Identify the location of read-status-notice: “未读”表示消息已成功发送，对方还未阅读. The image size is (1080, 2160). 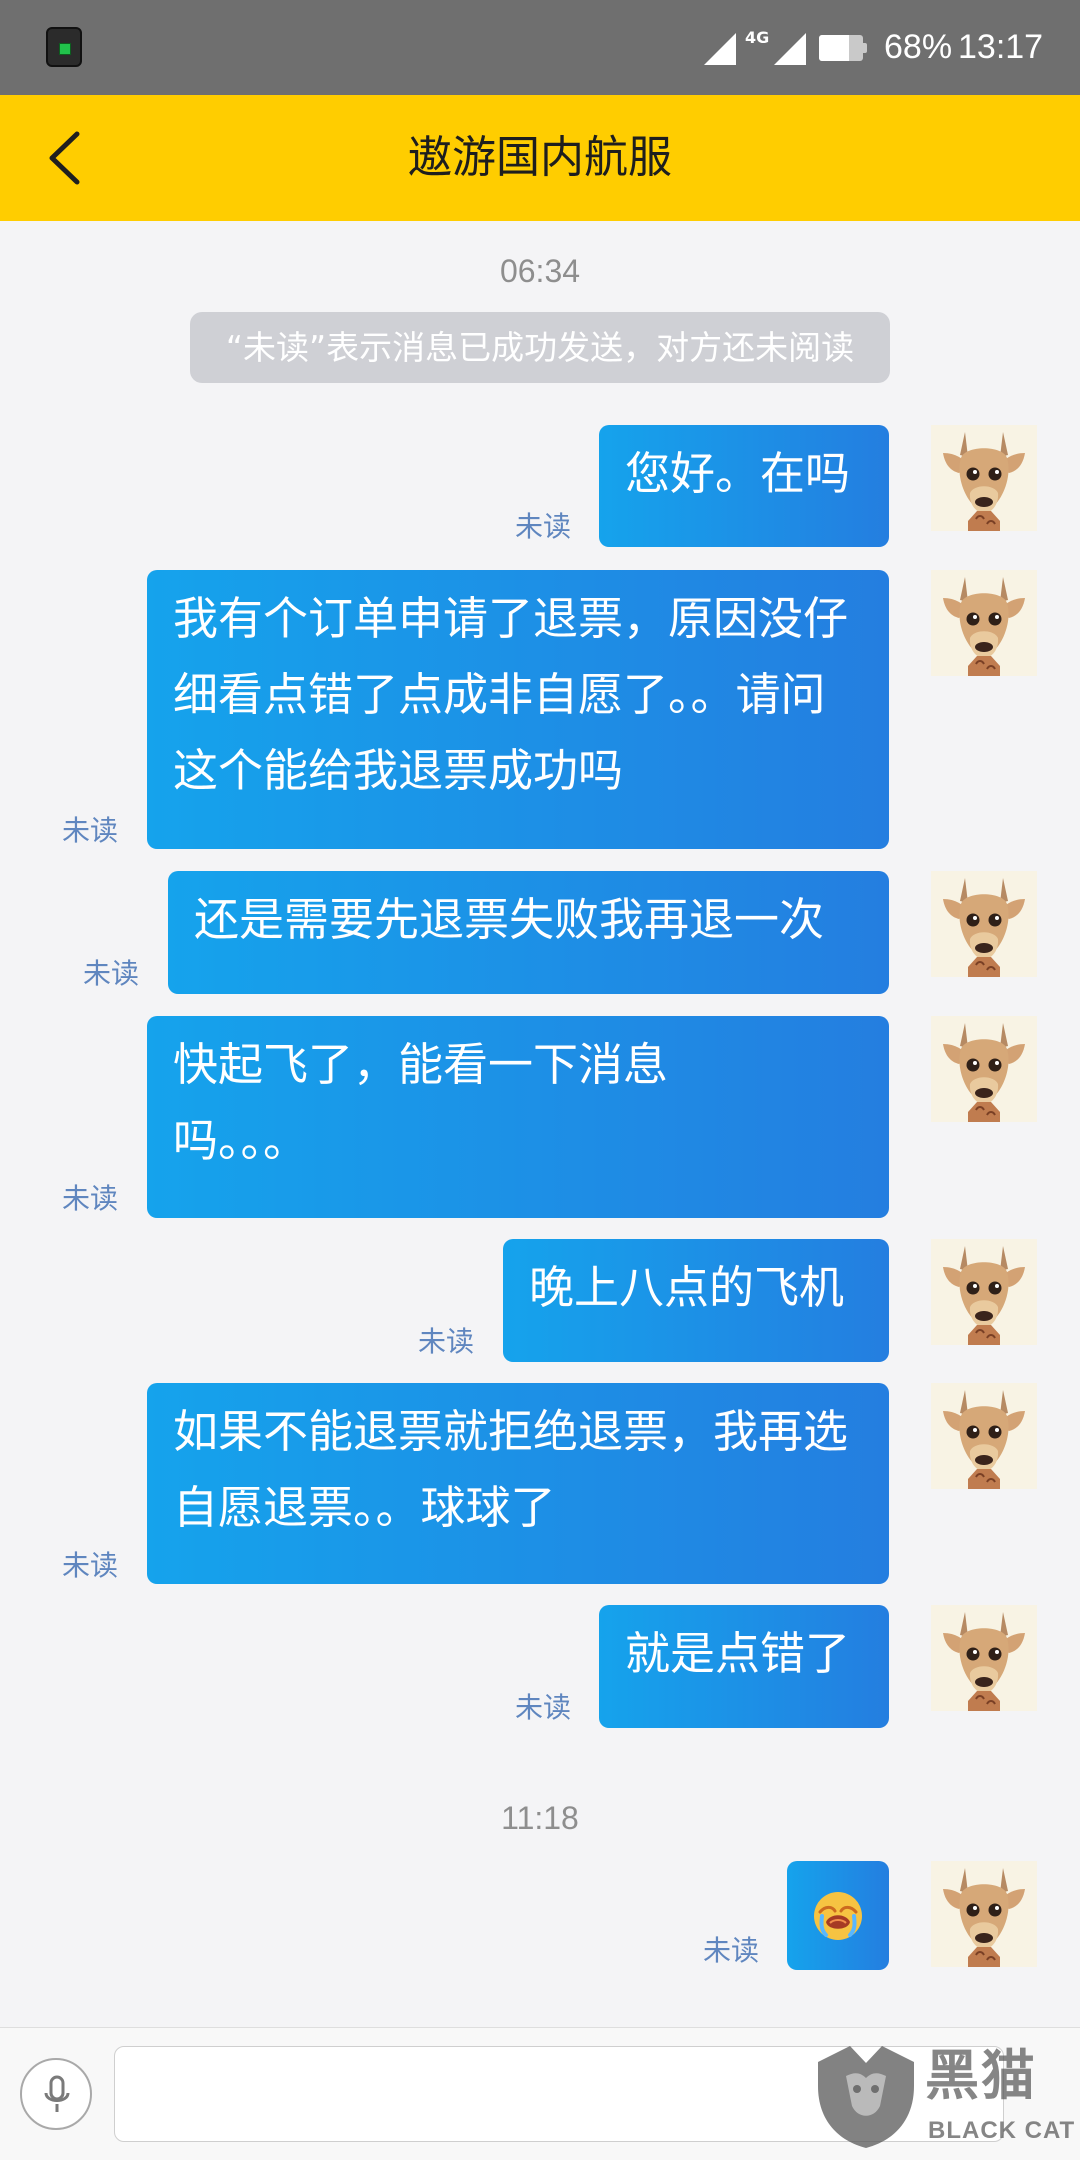
(540, 347).